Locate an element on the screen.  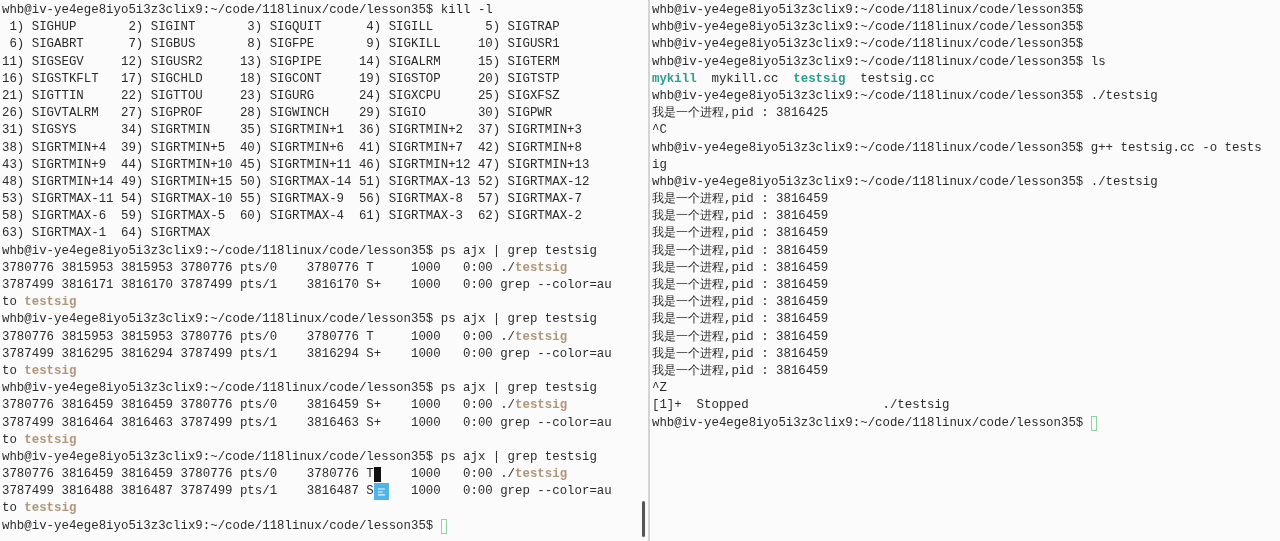
terminal-text: 3780776 3816459 3816459 3780776 pts/0 3780776 T is located at coordinates (188, 475).